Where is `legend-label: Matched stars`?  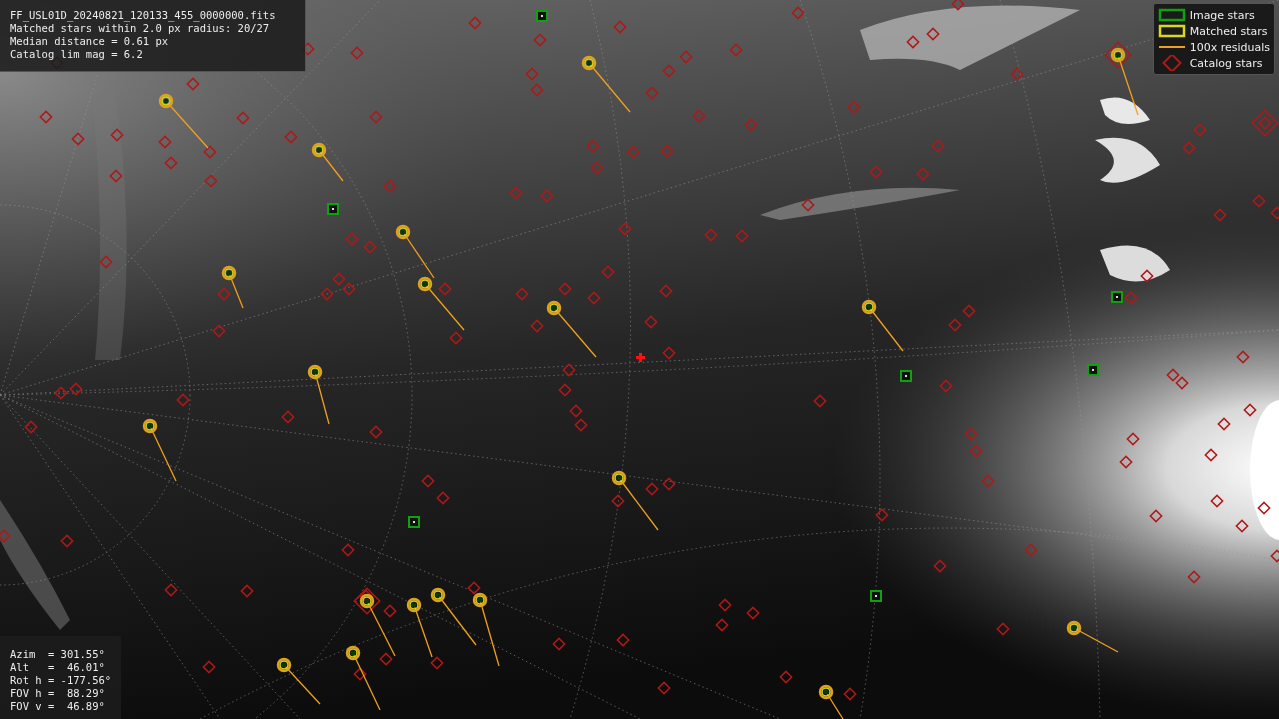 legend-label: Matched stars is located at coordinates (1228, 31).